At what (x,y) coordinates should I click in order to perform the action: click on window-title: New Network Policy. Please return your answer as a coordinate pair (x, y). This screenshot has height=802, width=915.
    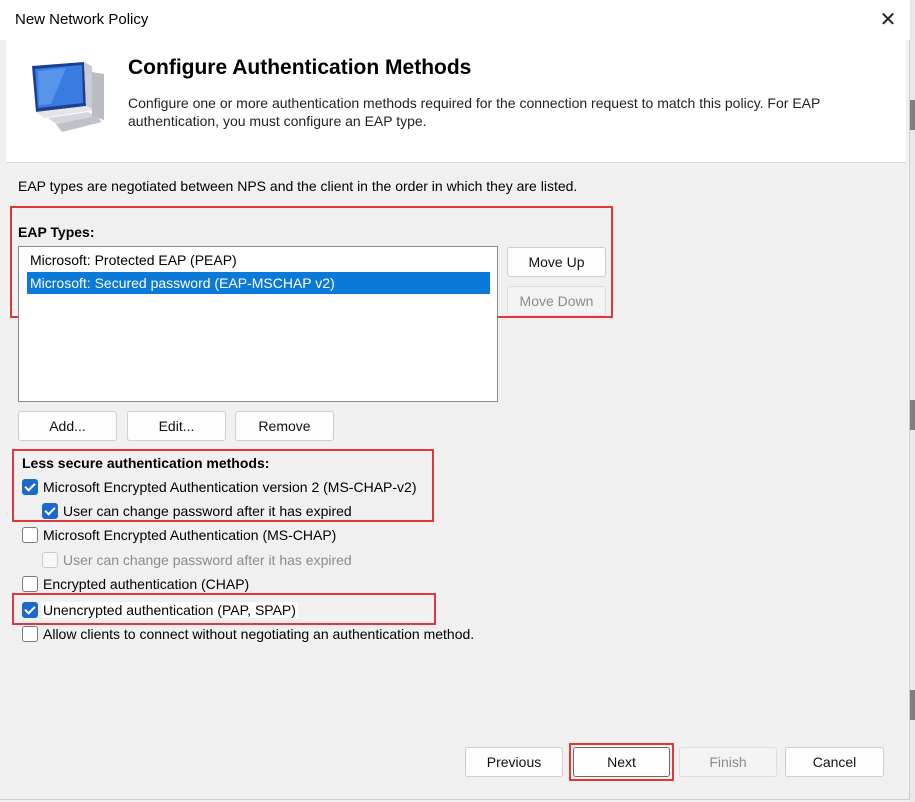
    Looking at the image, I should click on (82, 19).